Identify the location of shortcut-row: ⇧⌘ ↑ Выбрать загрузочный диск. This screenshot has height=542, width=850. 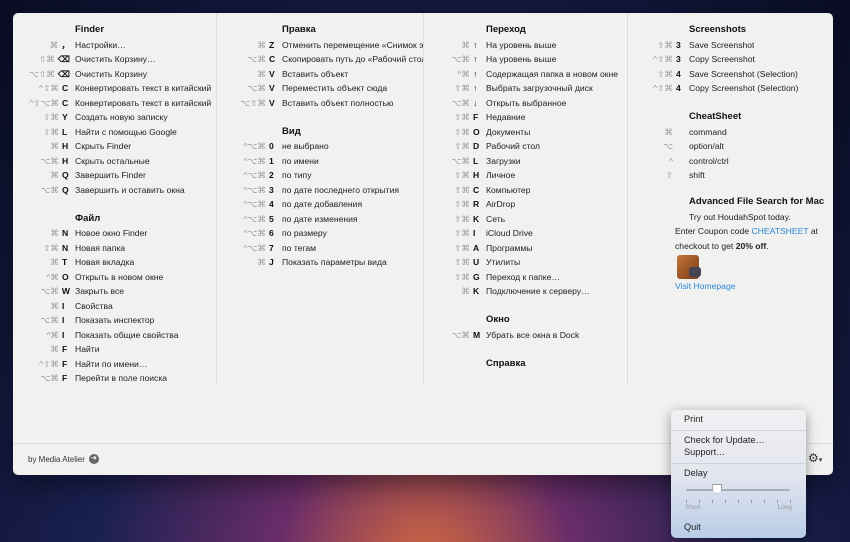
(525, 88).